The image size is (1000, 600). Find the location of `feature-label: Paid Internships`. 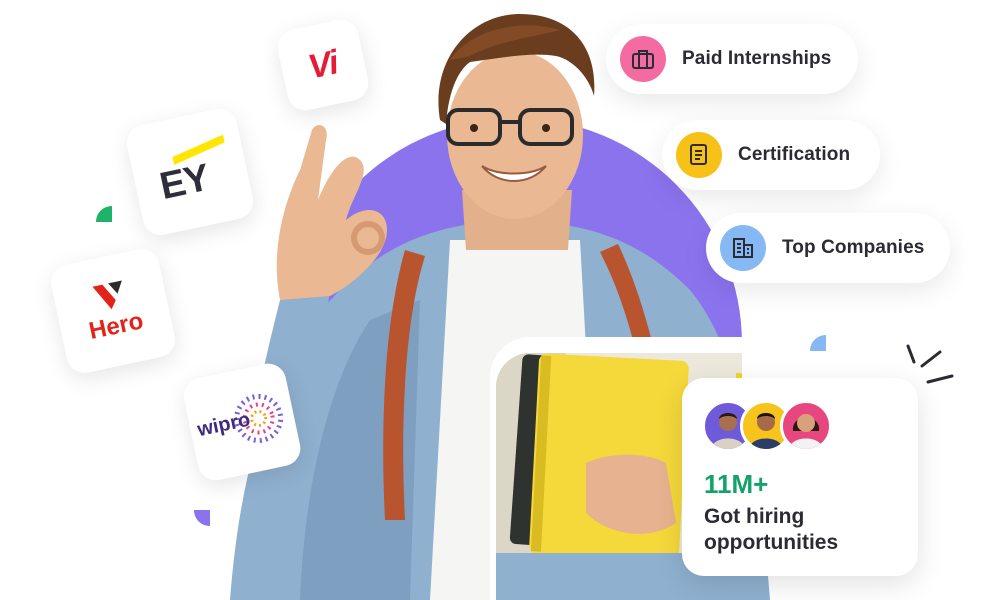

feature-label: Paid Internships is located at coordinates (757, 58).